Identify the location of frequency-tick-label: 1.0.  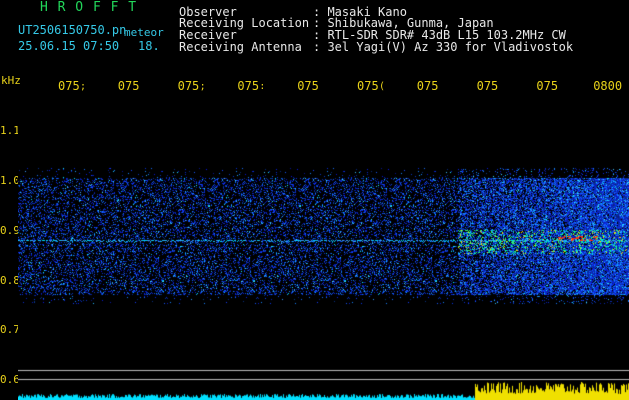
(10, 180).